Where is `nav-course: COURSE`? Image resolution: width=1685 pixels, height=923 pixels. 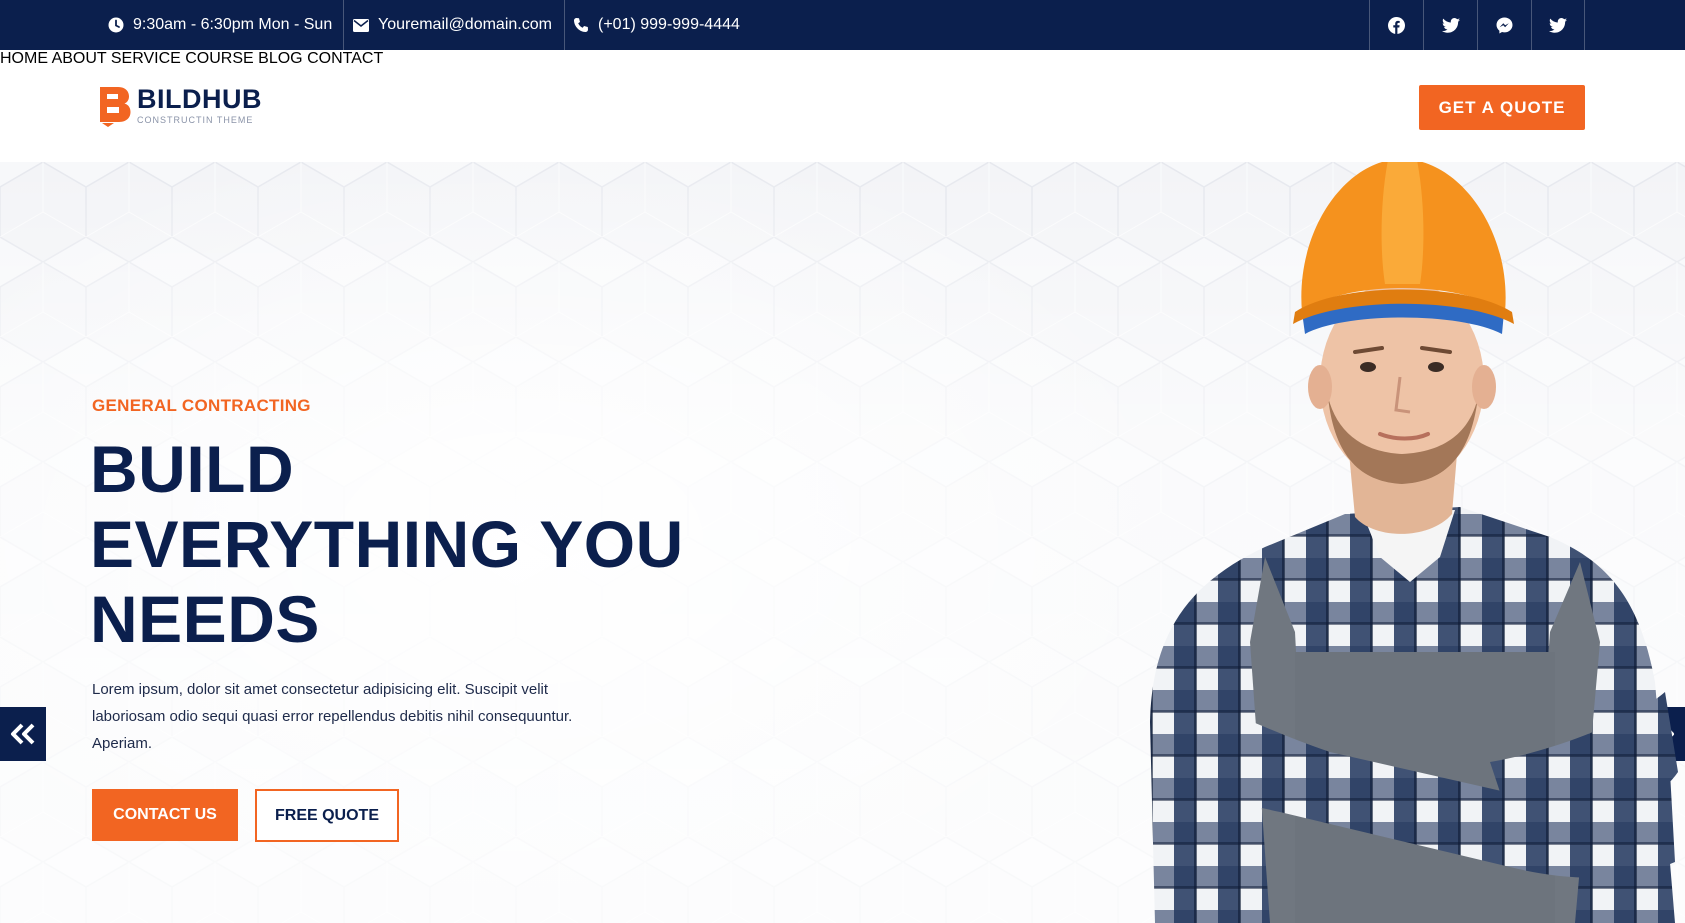 nav-course: COURSE is located at coordinates (219, 58).